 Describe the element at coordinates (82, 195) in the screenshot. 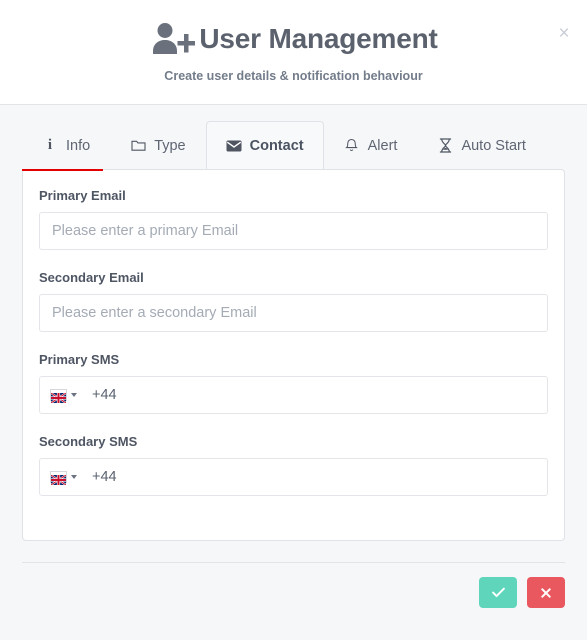

I see `field-label: Primary Email` at that location.